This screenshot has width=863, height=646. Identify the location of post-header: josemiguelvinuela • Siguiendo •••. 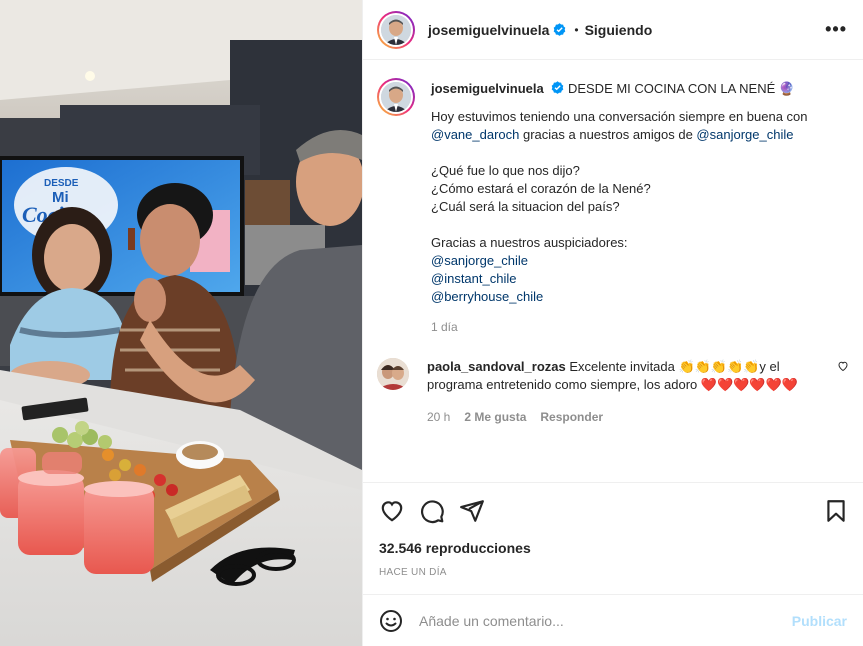
(613, 30).